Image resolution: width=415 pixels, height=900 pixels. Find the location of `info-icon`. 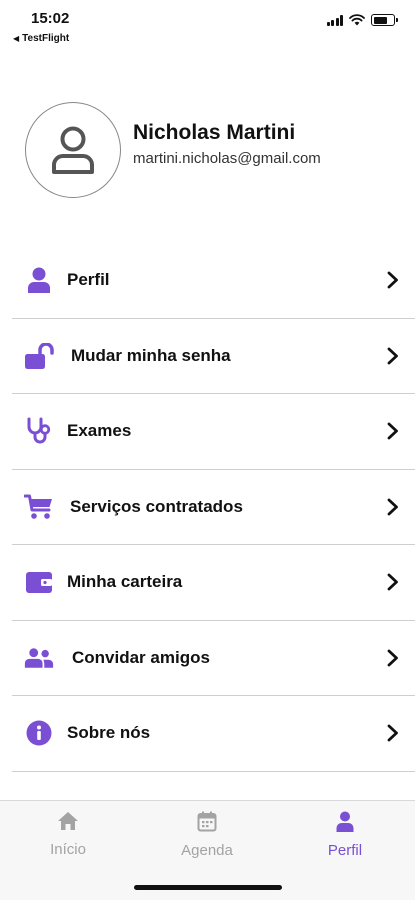

info-icon is located at coordinates (39, 733).